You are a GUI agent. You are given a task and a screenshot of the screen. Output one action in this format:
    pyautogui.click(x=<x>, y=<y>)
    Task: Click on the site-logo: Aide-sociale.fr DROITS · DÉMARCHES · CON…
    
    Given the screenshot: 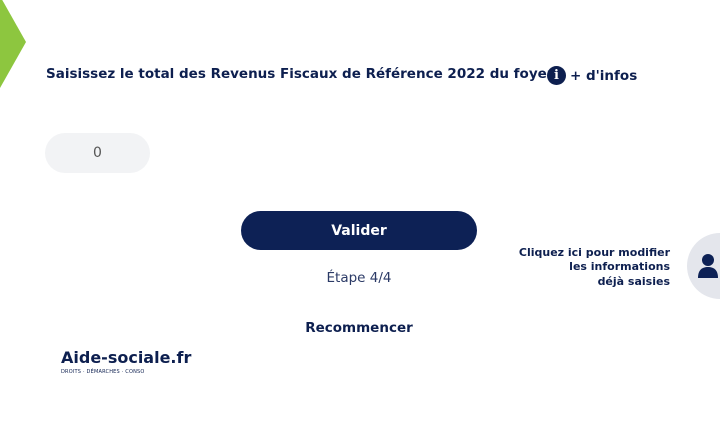 What is the action you would take?
    pyautogui.click(x=126, y=362)
    